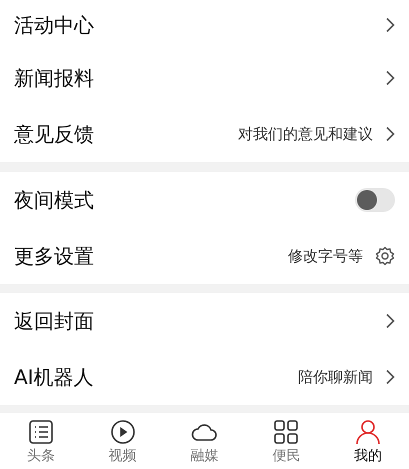 This screenshot has width=409, height=469. Describe the element at coordinates (40, 432) in the screenshot. I see `list-icon` at that location.